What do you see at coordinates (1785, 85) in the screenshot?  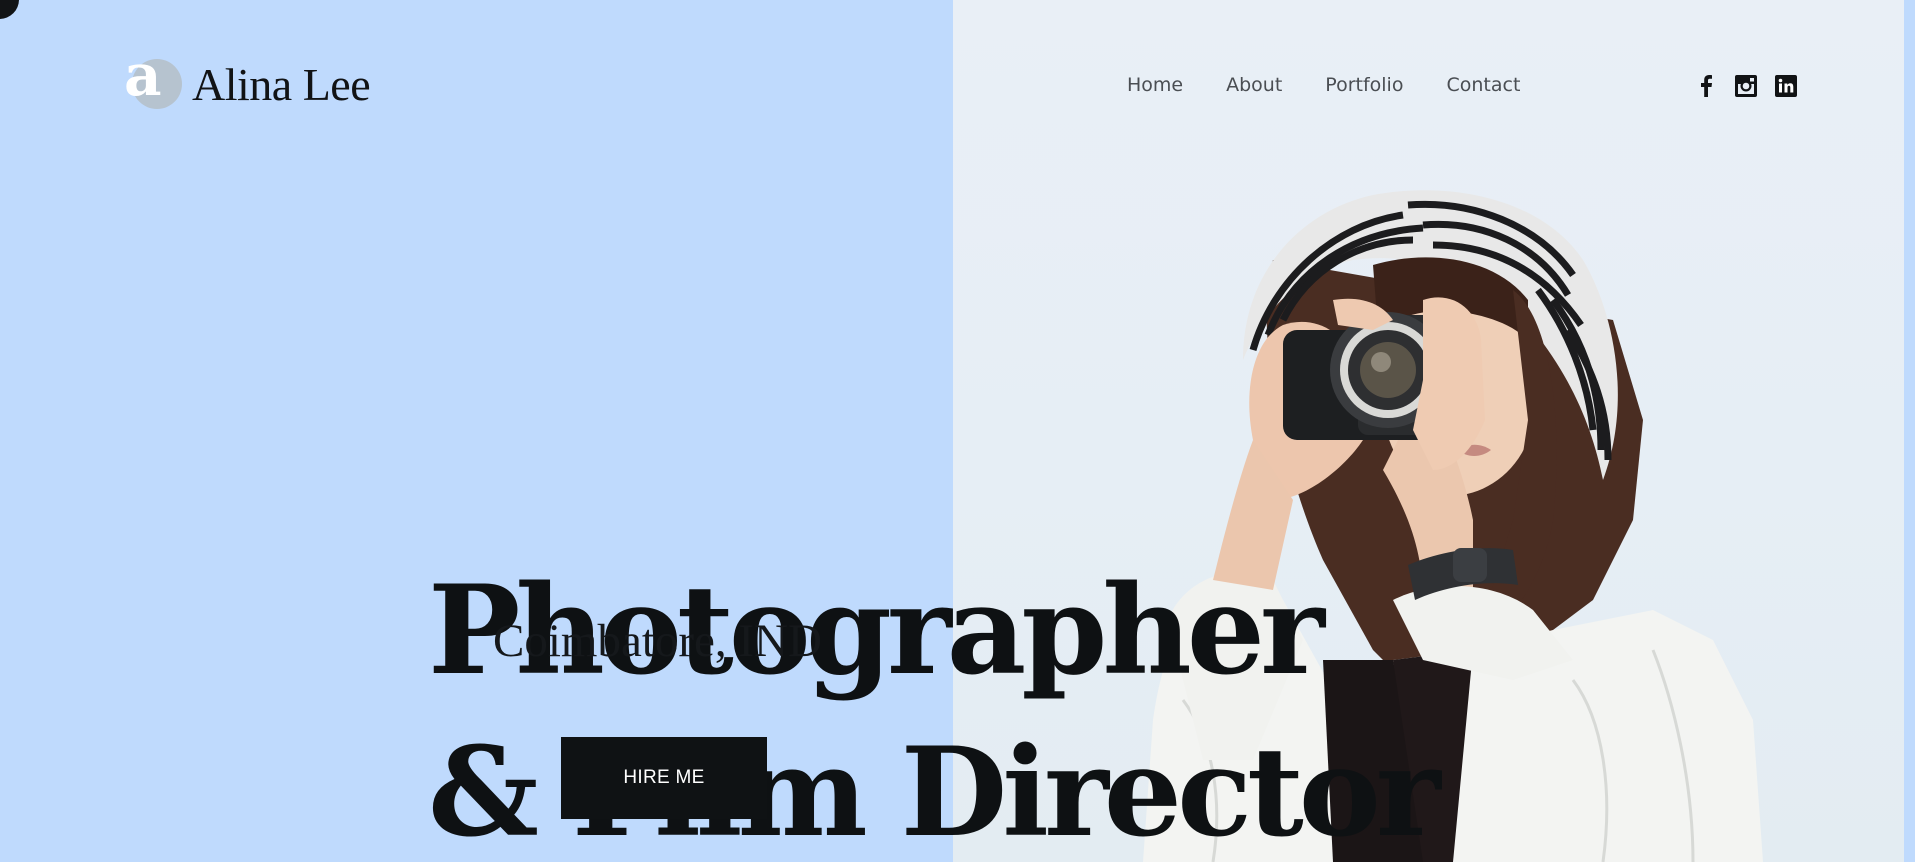 I see `linkedin-icon` at bounding box center [1785, 85].